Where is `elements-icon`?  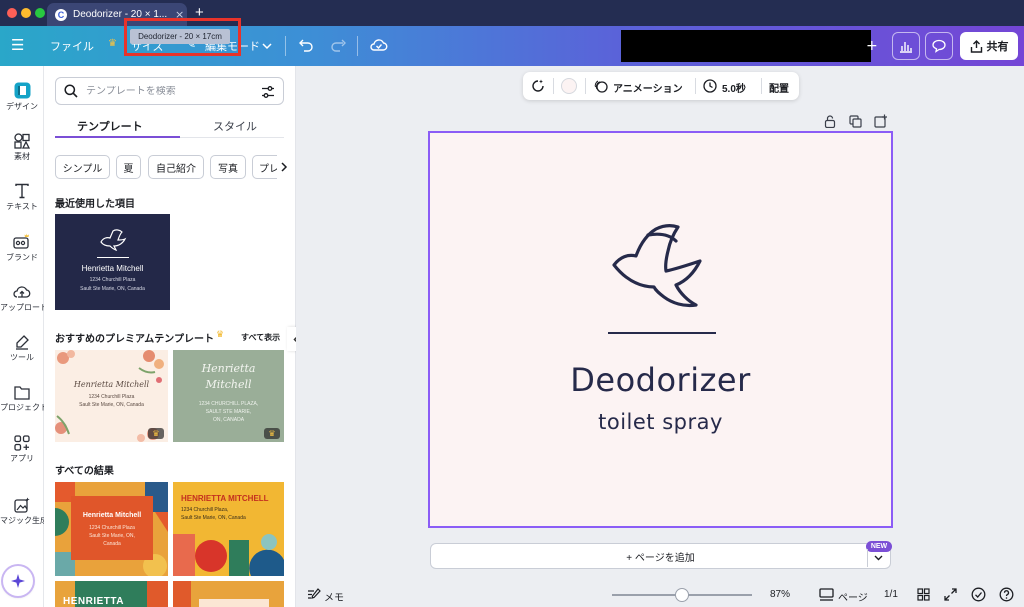 elements-icon is located at coordinates (22, 141).